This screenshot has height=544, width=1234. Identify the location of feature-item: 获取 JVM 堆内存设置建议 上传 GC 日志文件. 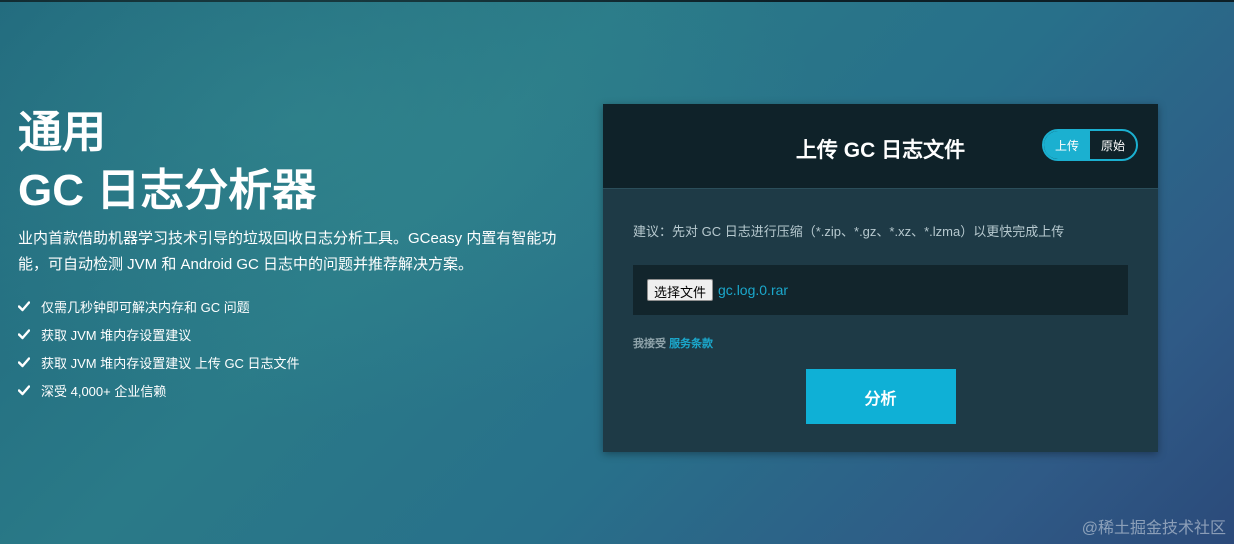
(298, 362).